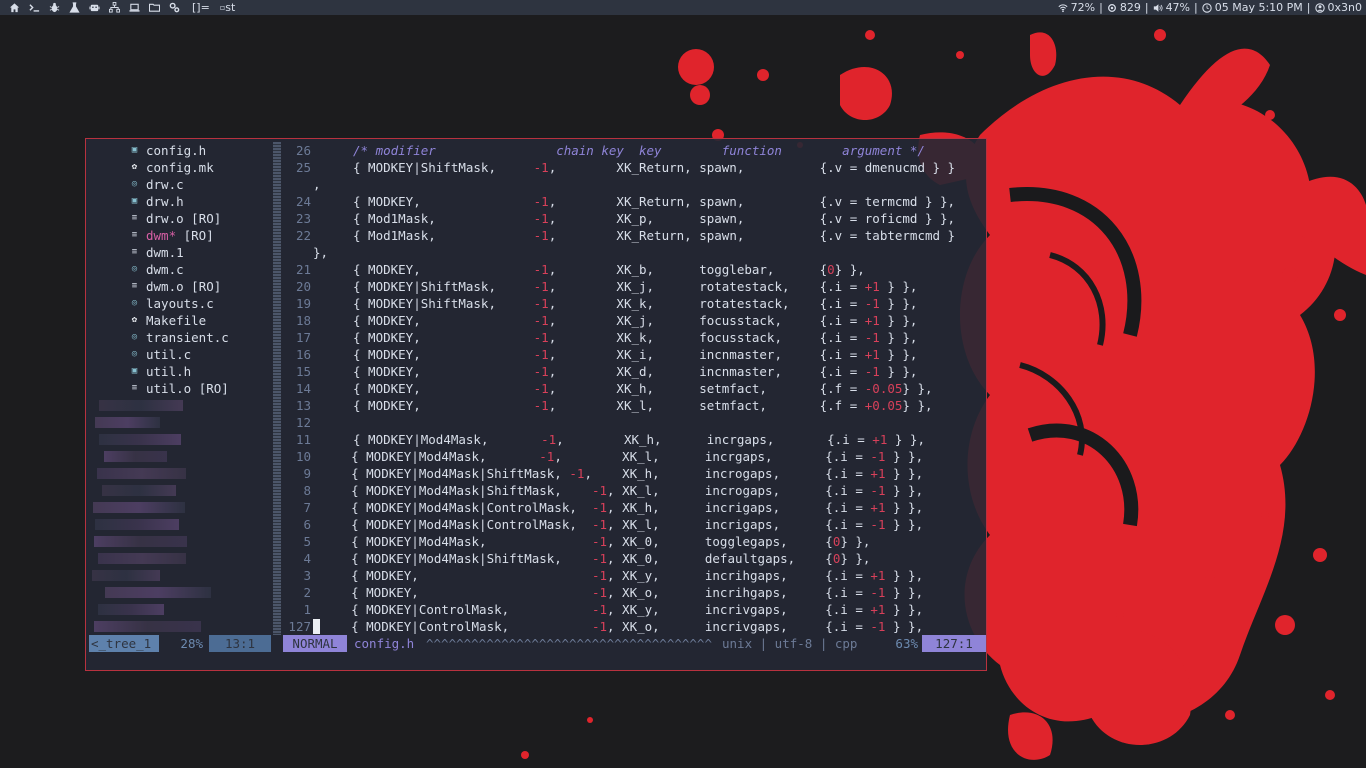 The width and height of the screenshot is (1366, 768). I want to click on topbar-left: []= ▫st, so click(119, 7).